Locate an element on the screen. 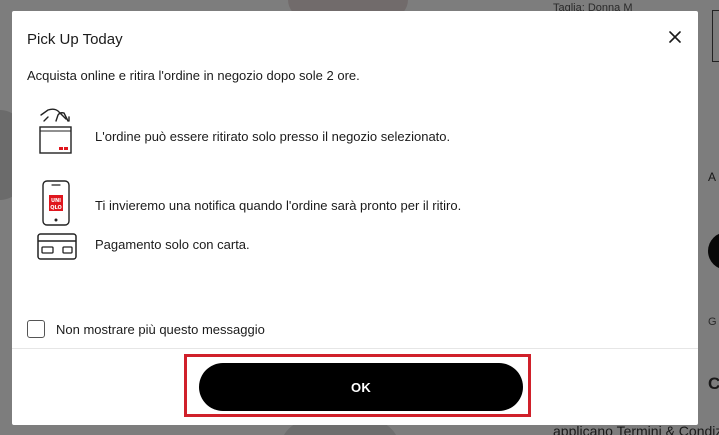 Image resolution: width=719 pixels, height=435 pixels. dont-show-again-label: Non mostrare più questo messaggio is located at coordinates (160, 329).